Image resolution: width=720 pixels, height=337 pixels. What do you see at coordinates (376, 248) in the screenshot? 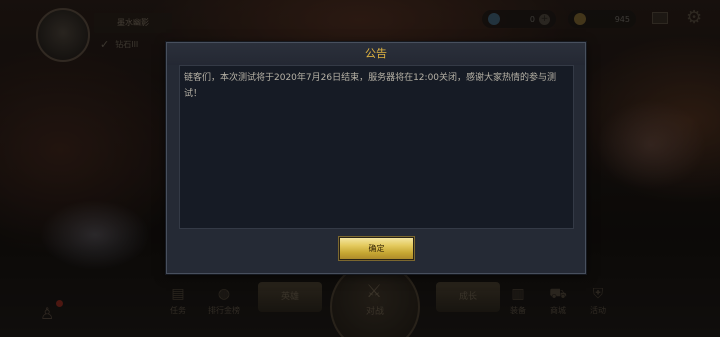
I see `confirm-button: 确定` at bounding box center [376, 248].